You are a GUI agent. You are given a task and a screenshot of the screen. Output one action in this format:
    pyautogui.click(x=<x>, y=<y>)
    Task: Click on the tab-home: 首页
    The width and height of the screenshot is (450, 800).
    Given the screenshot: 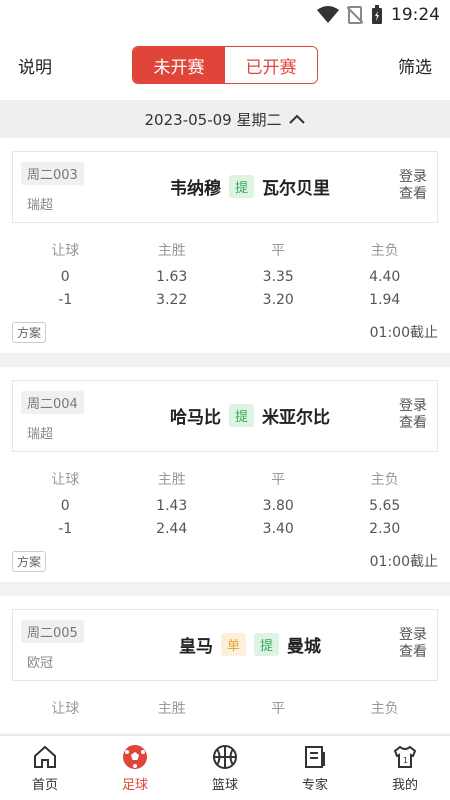 What is the action you would take?
    pyautogui.click(x=45, y=768)
    